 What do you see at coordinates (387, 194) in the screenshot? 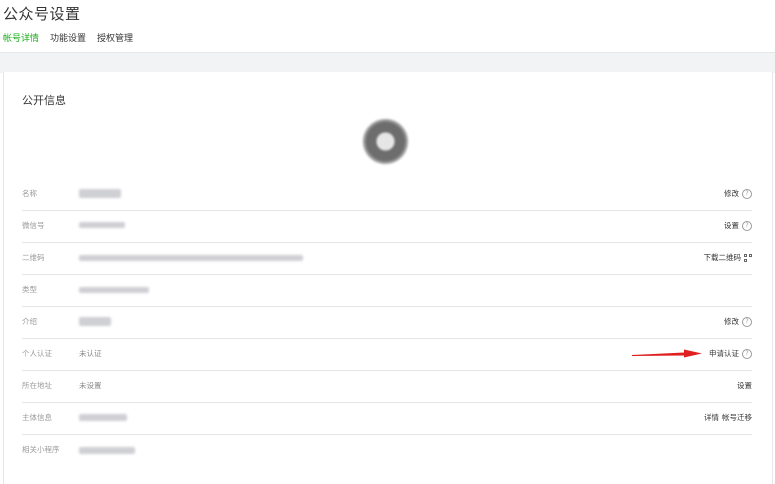
I see `row-name: 名称 修改 ?` at bounding box center [387, 194].